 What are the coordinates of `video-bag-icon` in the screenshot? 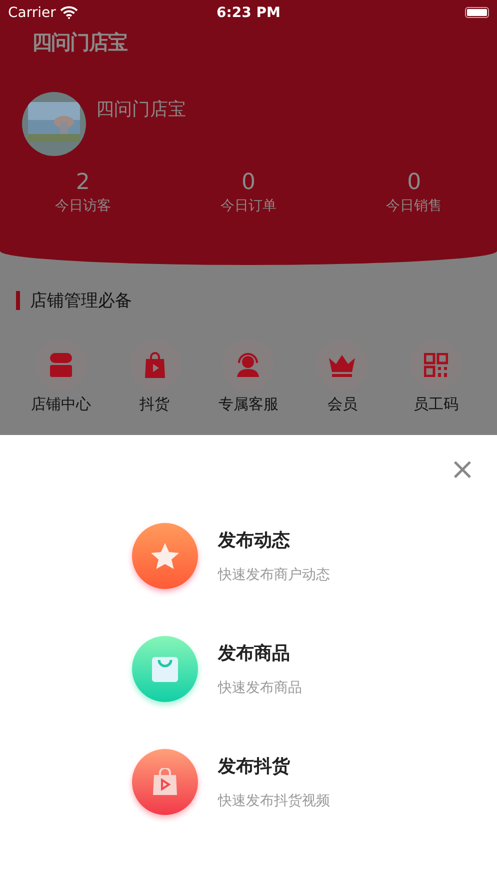 It's located at (165, 782).